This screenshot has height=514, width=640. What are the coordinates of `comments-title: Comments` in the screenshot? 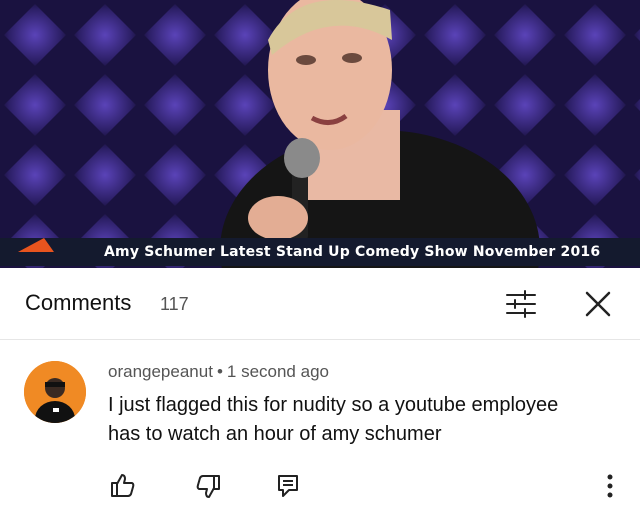 It's located at (78, 302).